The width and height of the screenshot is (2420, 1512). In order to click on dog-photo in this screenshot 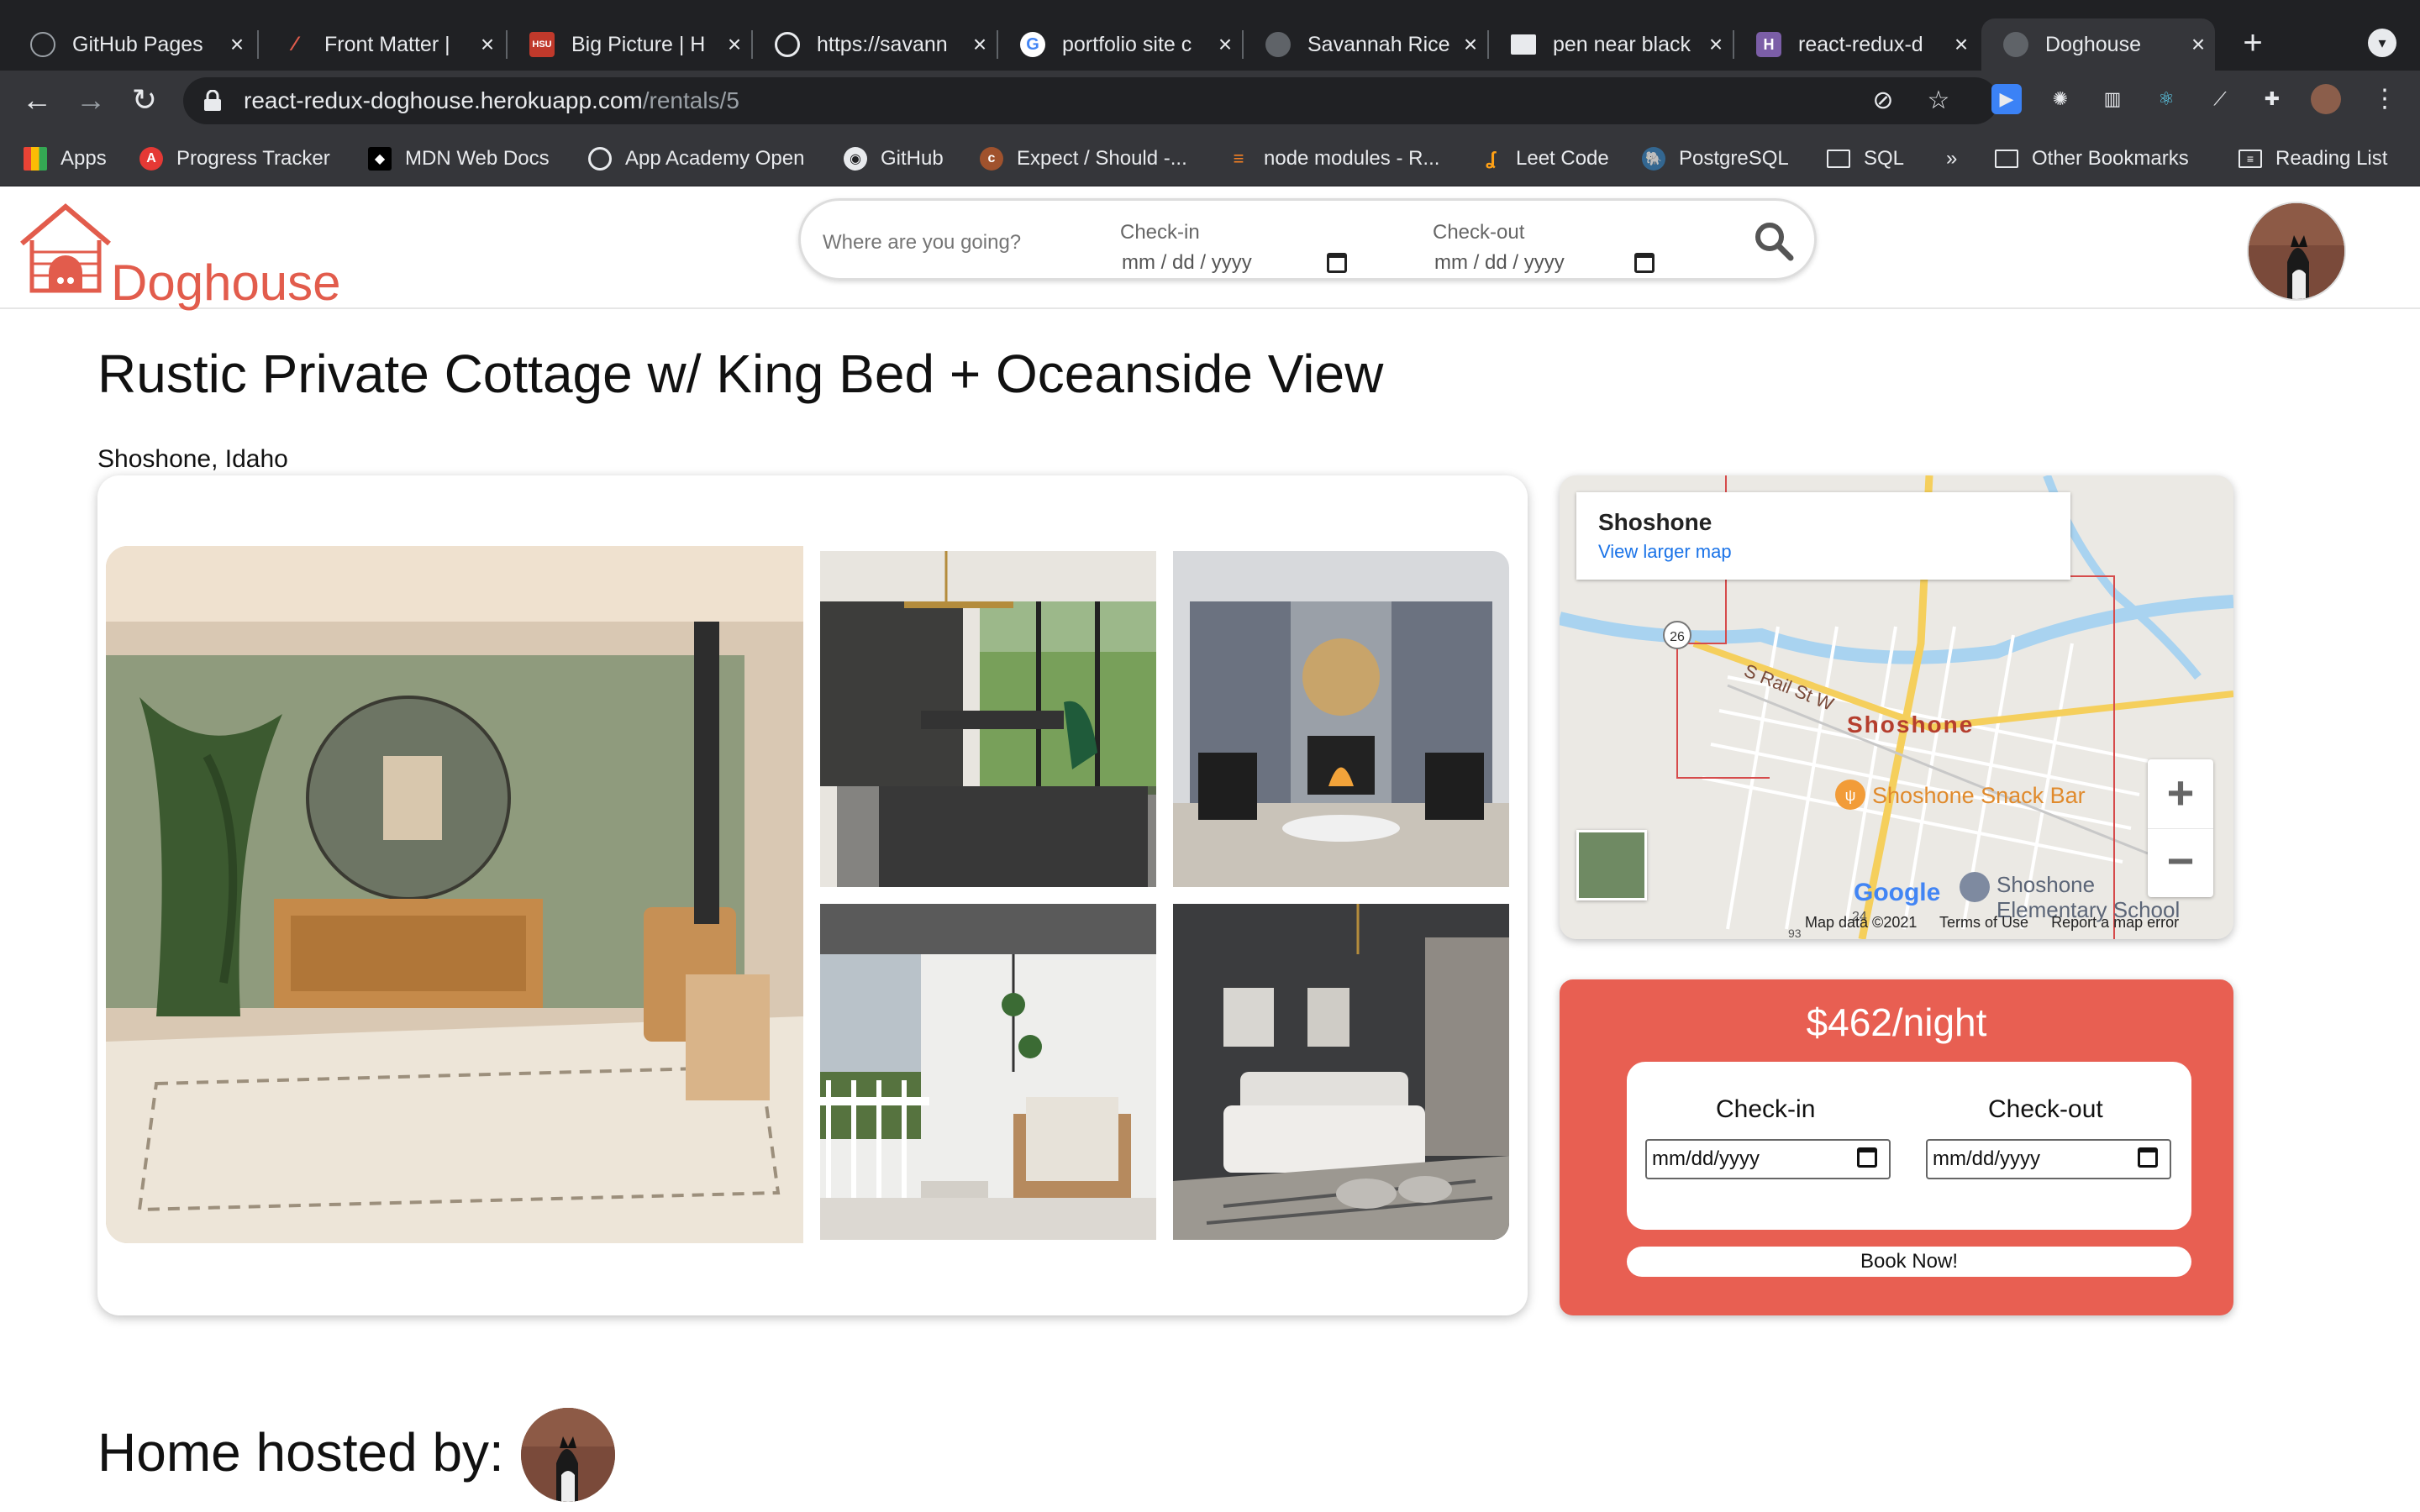, I will do `click(2296, 251)`.